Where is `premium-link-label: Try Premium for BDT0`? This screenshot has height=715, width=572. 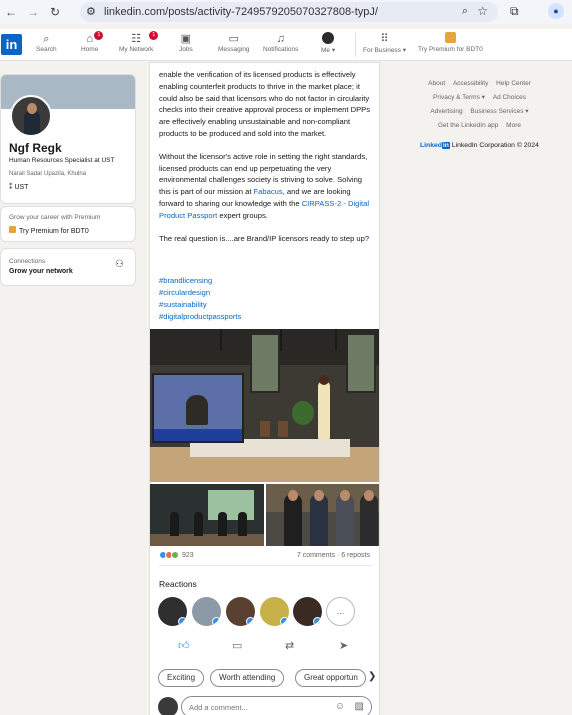
premium-link-label: Try Premium for BDT0 is located at coordinates (54, 231).